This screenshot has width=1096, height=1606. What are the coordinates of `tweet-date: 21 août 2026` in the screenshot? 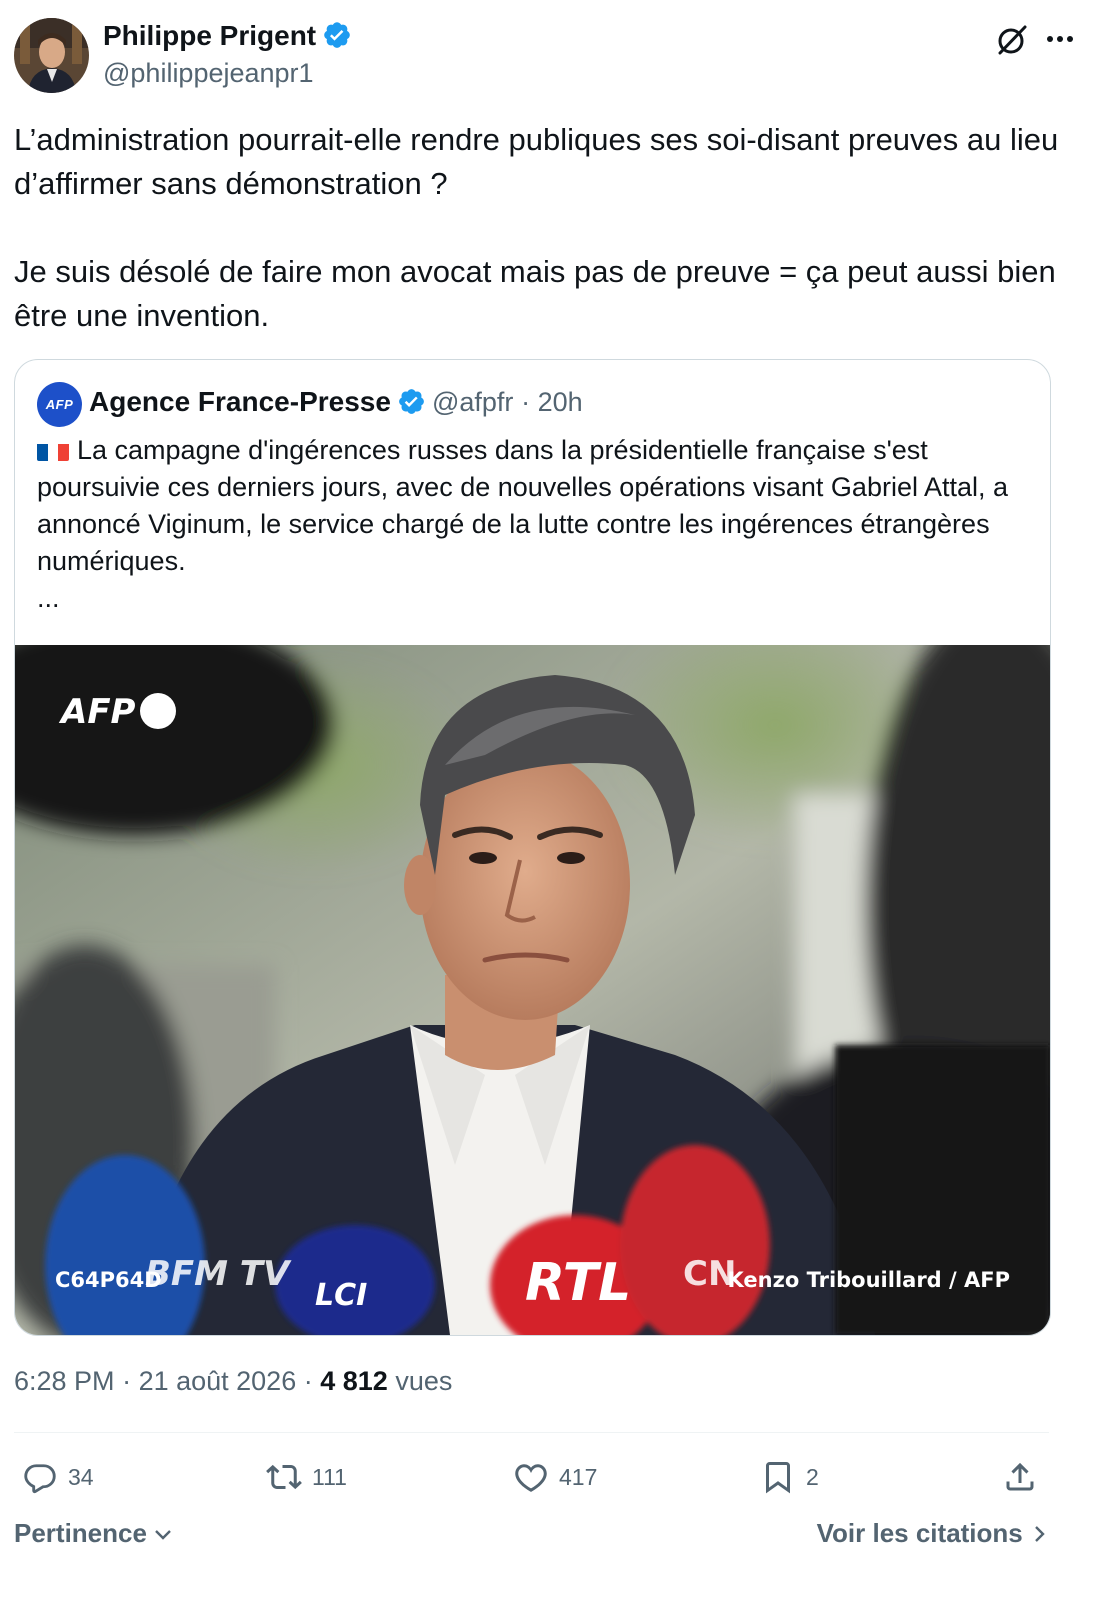 It's located at (218, 1381).